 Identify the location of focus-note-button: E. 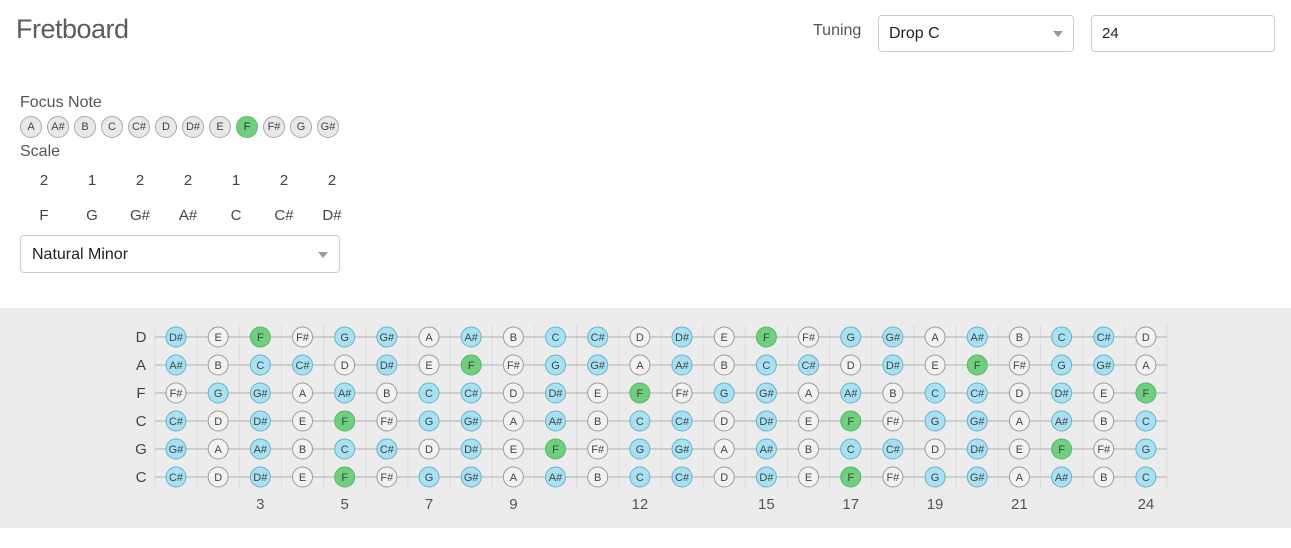
(220, 127).